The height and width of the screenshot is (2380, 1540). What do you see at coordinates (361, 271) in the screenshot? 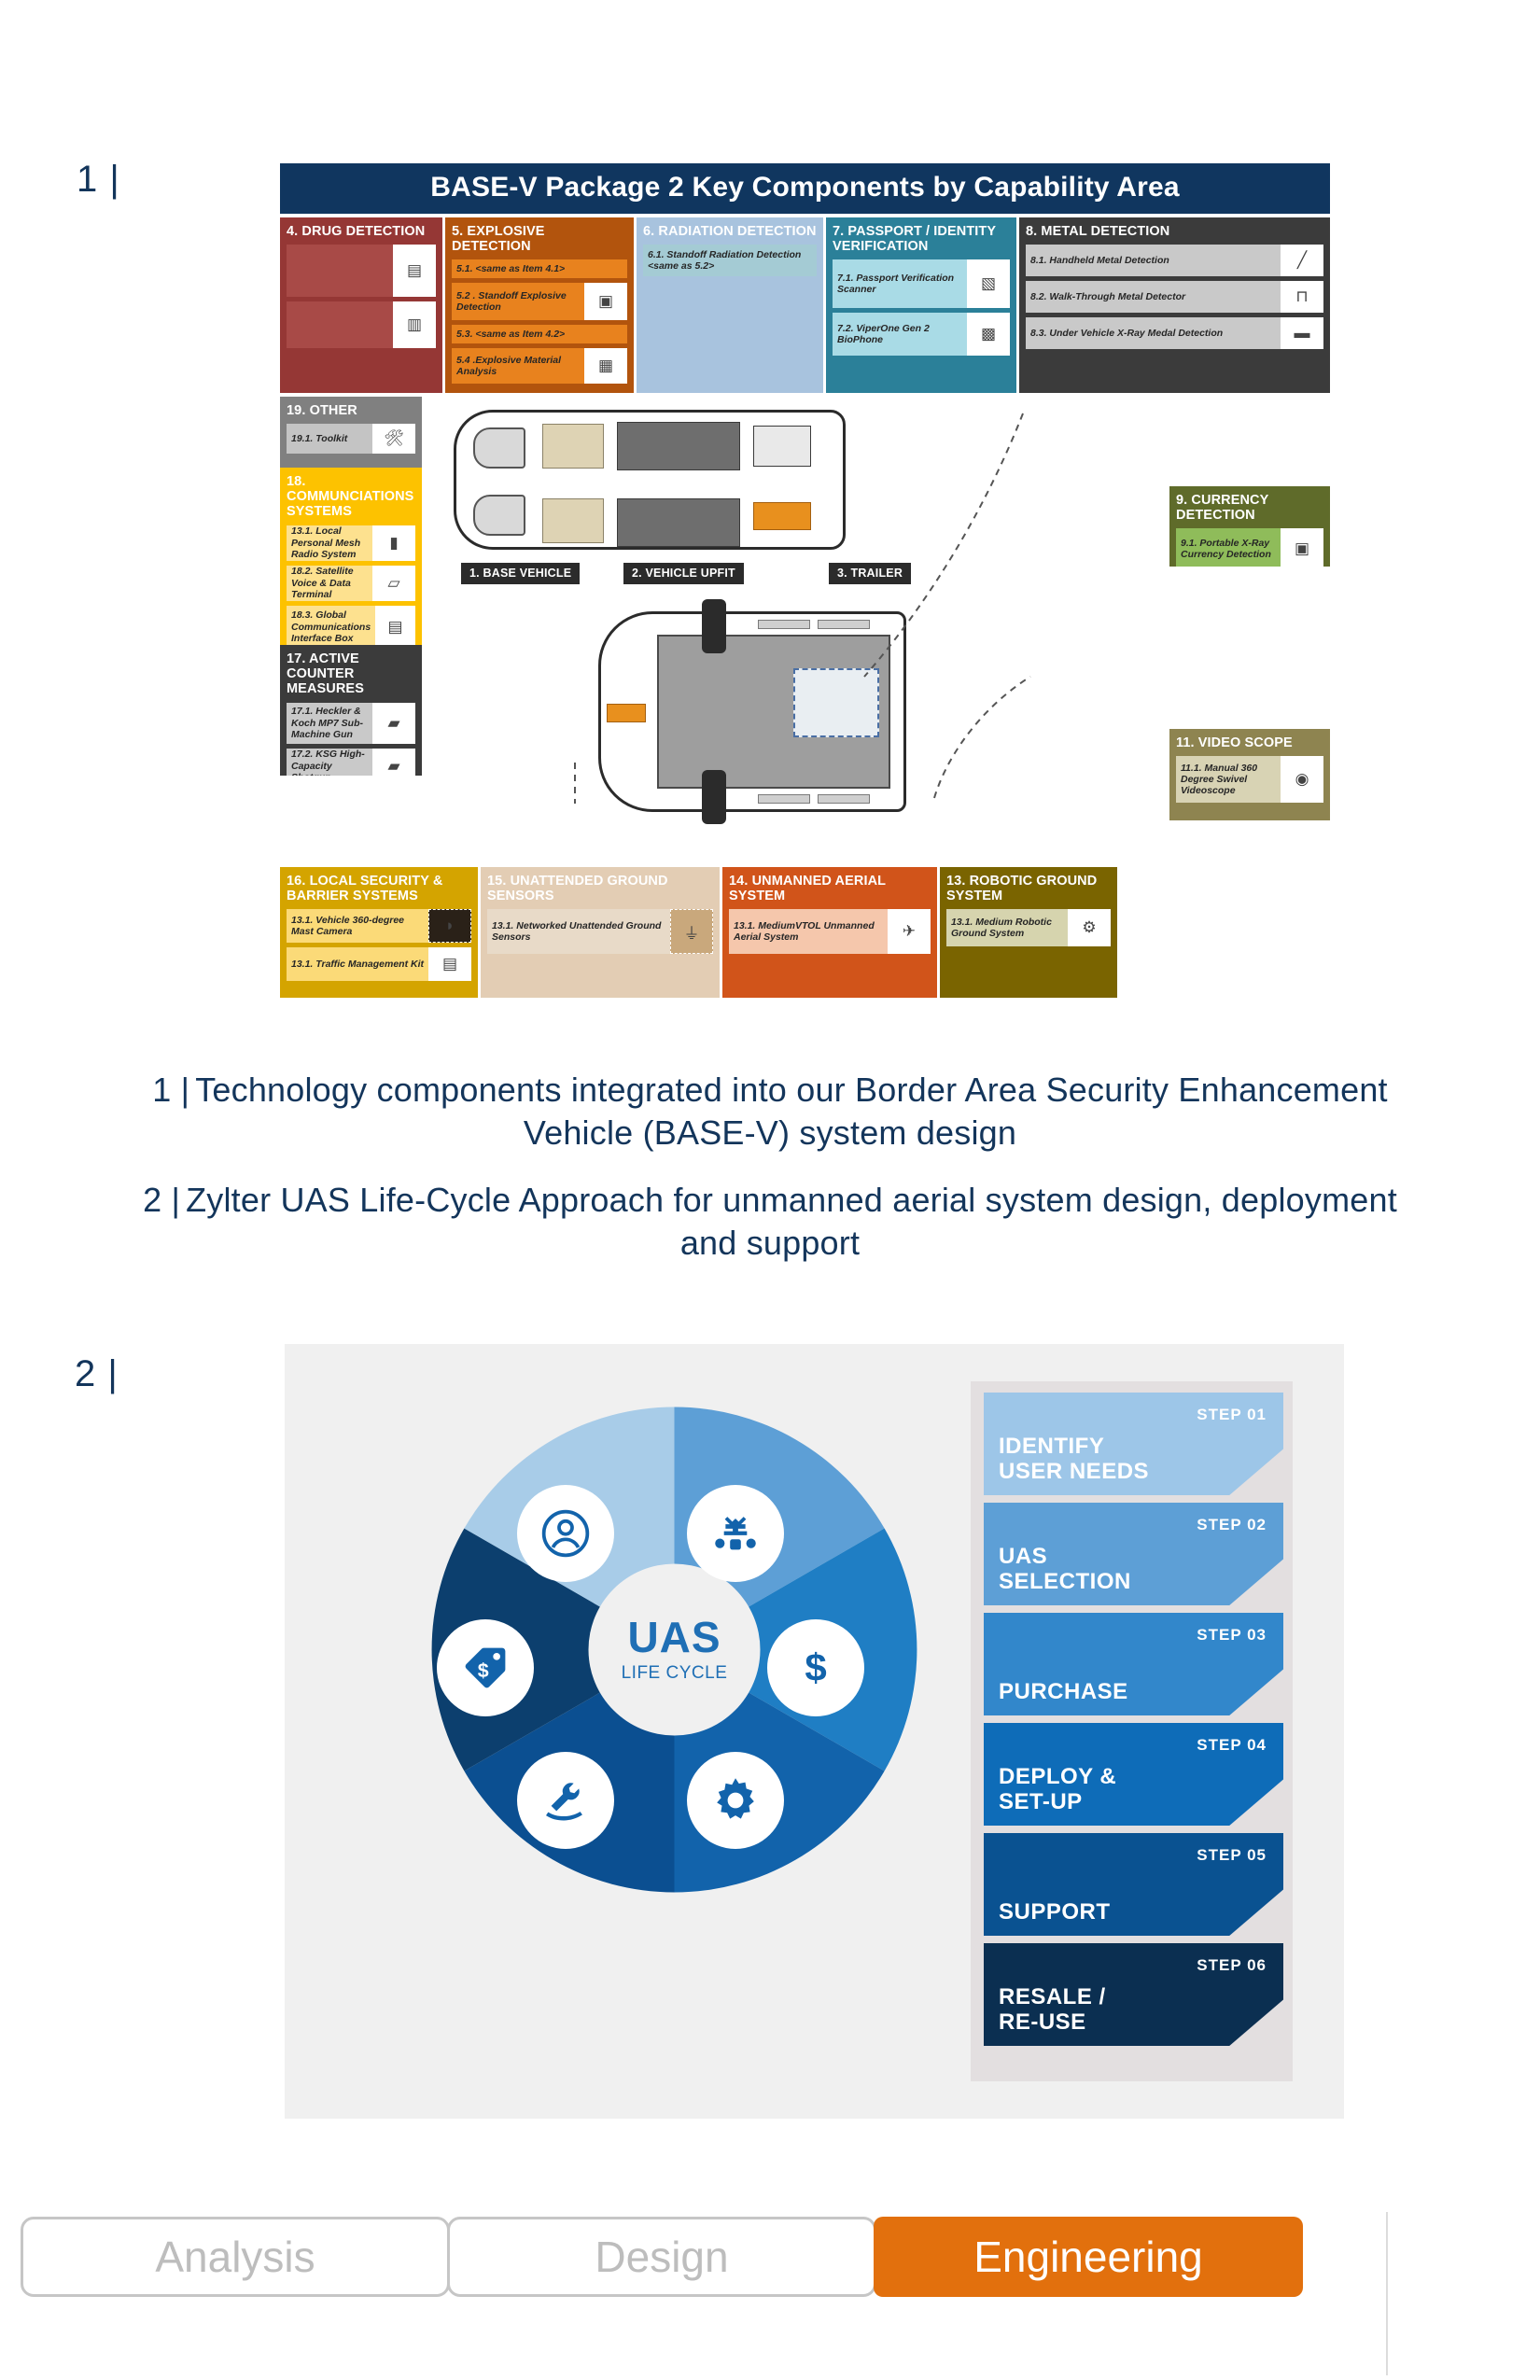
I see `component-item: ▤` at bounding box center [361, 271].